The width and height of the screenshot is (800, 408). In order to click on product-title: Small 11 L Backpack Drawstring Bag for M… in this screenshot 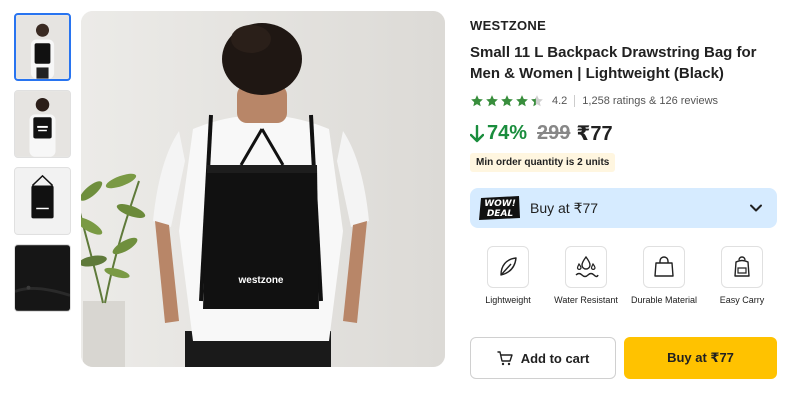, I will do `click(613, 63)`.